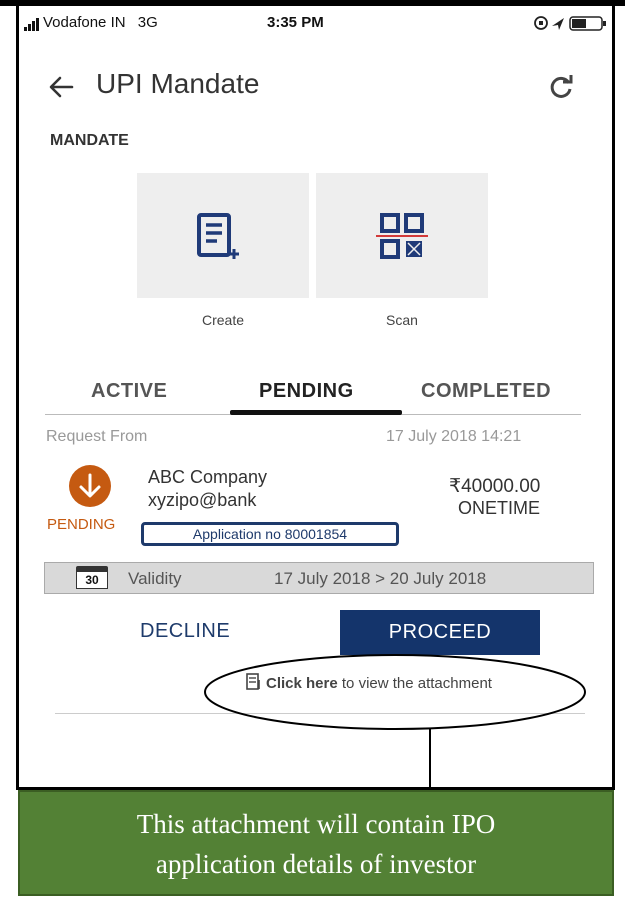 This screenshot has width=625, height=899. Describe the element at coordinates (395, 692) in the screenshot. I see `attachment-highlight-ellipse` at that location.